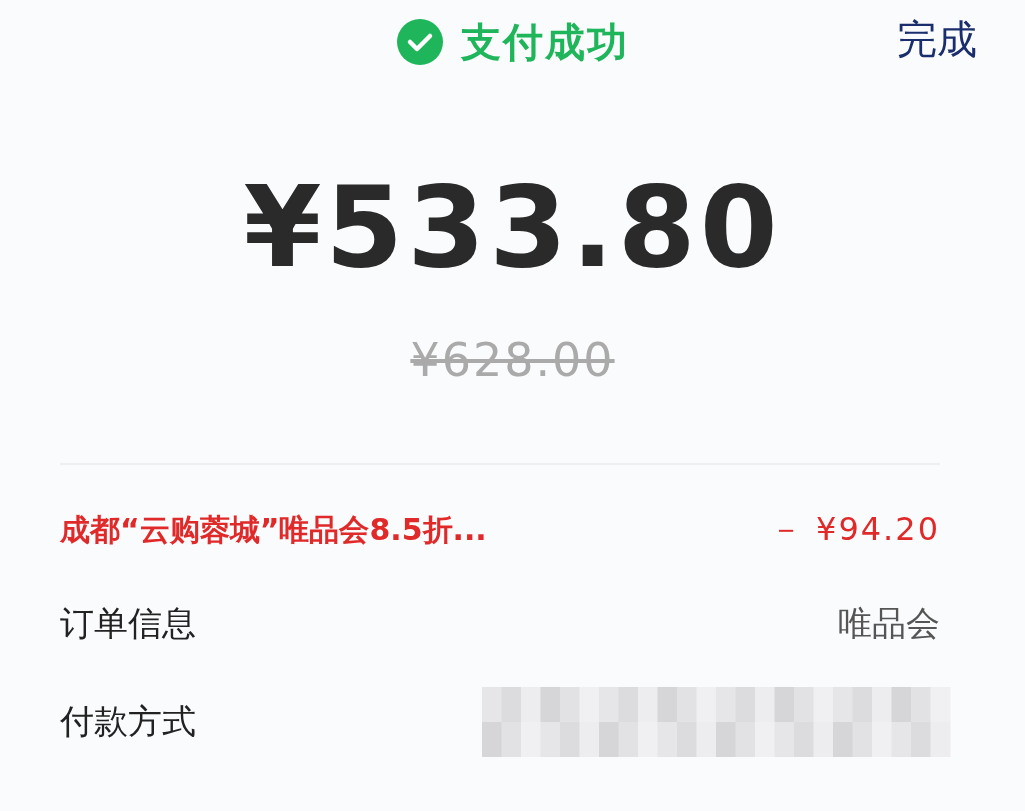 The width and height of the screenshot is (1025, 811). Describe the element at coordinates (889, 624) in the screenshot. I see `row-value: 唯品会` at that location.